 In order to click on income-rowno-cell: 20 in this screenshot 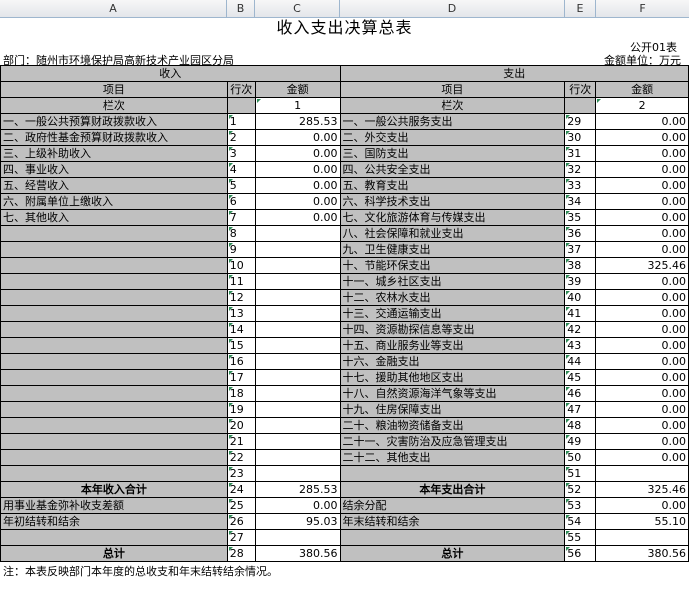, I will do `click(241, 425)`.